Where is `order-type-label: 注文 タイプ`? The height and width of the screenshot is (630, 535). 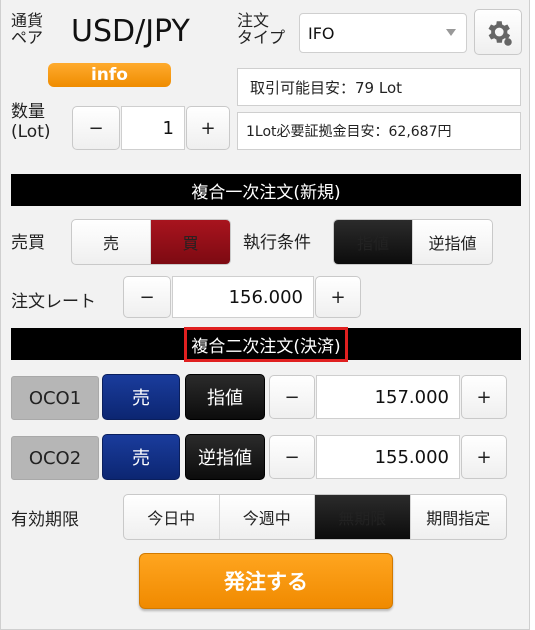 order-type-label: 注文 タイプ is located at coordinates (261, 29).